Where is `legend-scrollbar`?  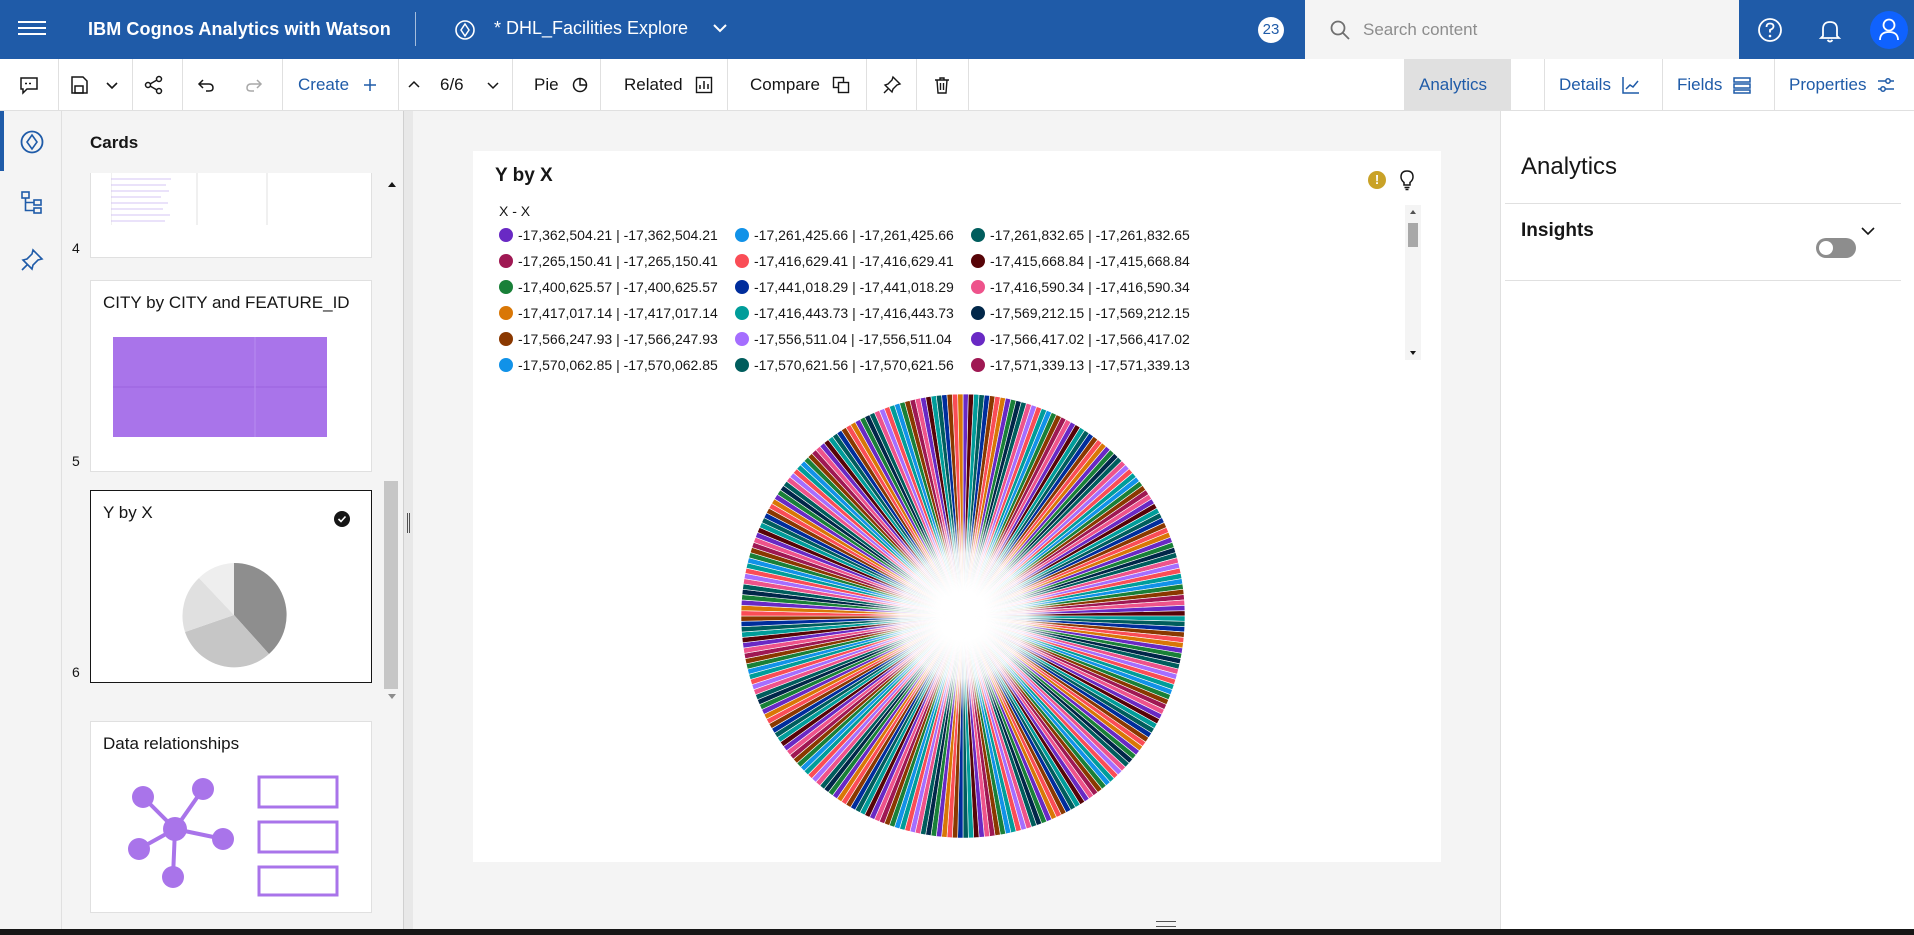
legend-scrollbar is located at coordinates (1413, 282).